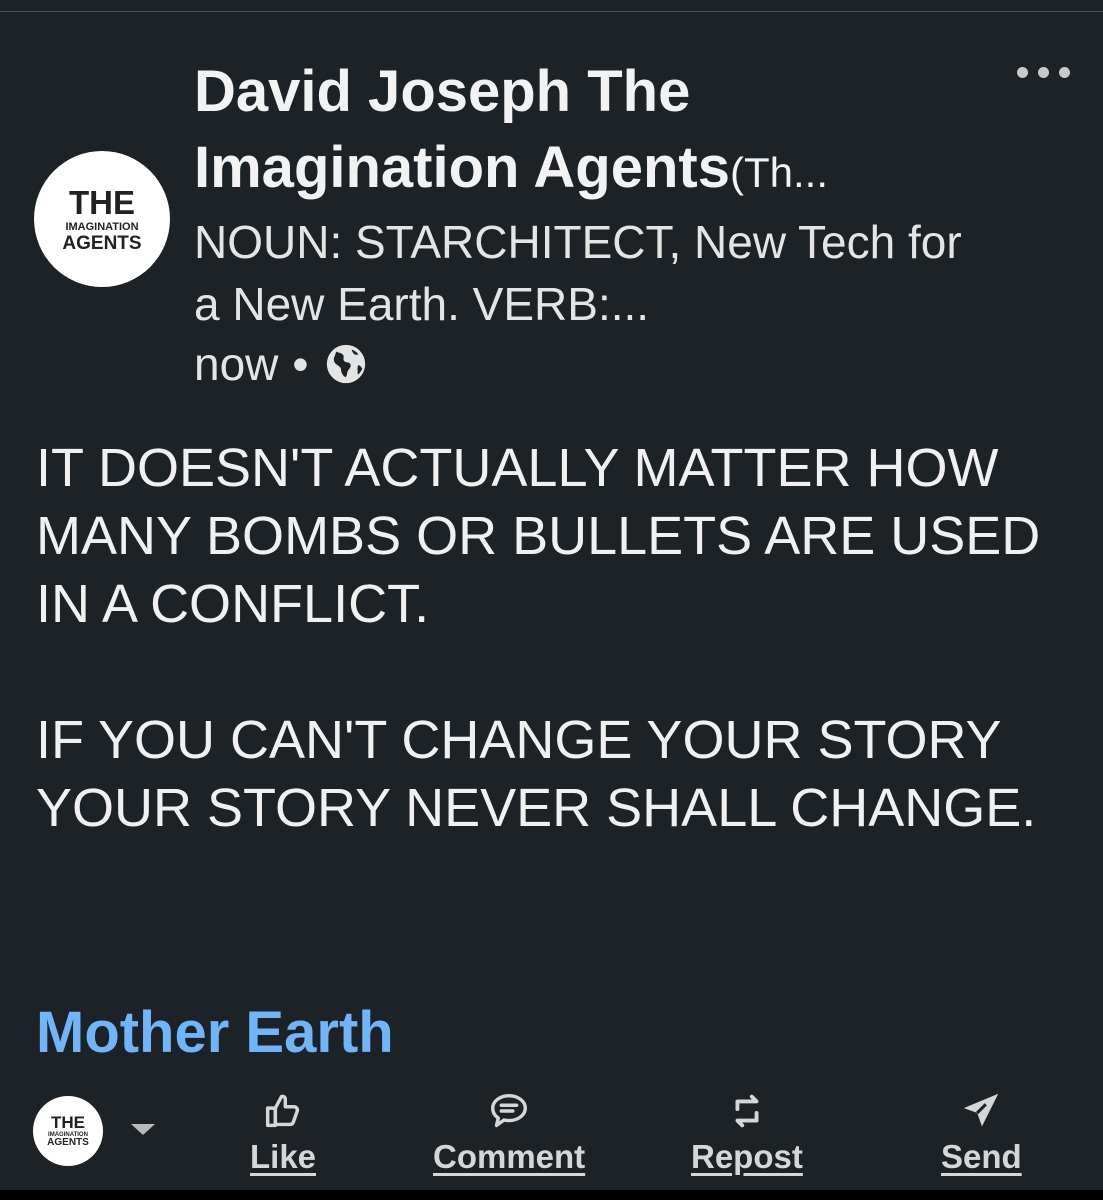  What do you see at coordinates (509, 1132) in the screenshot?
I see `comment-button: Comment` at bounding box center [509, 1132].